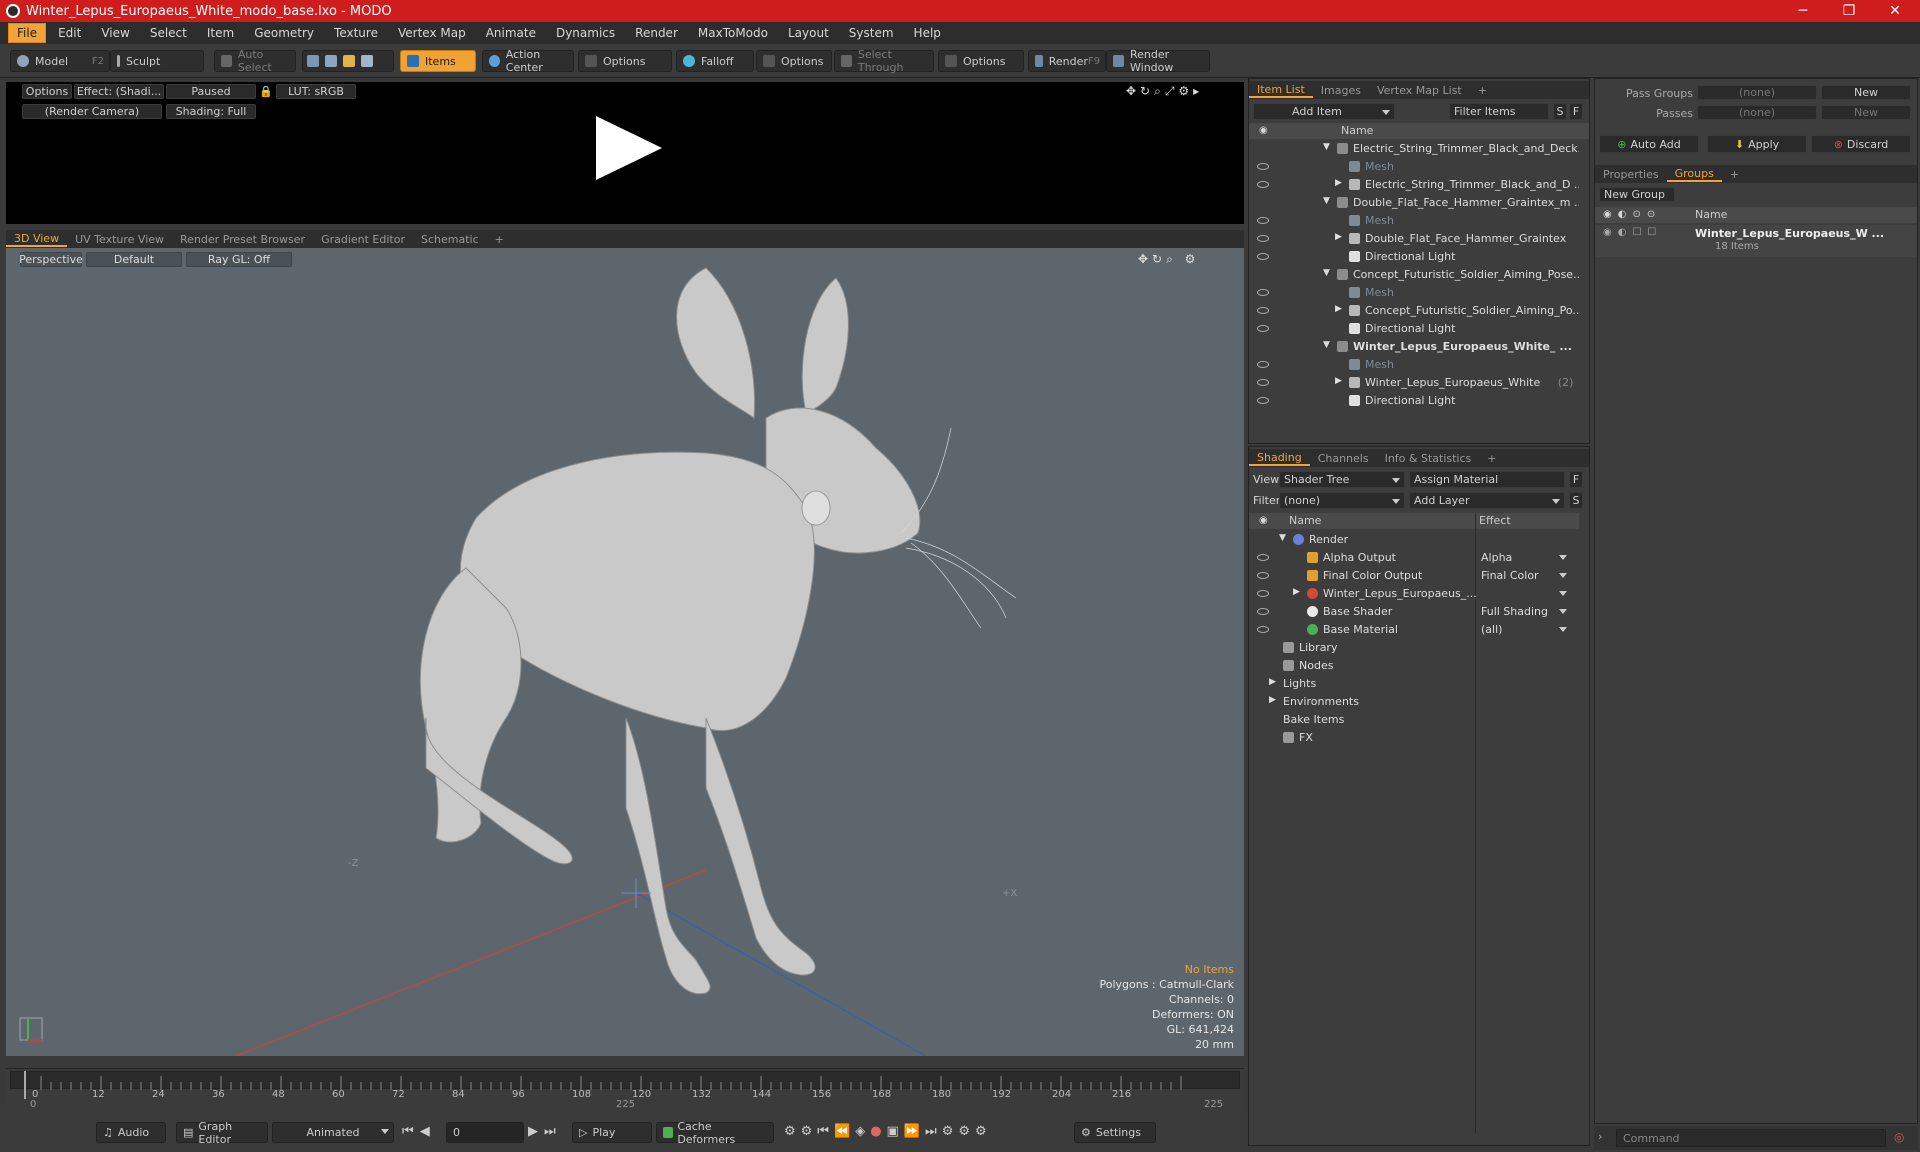  What do you see at coordinates (794, 61) in the screenshot?
I see `options-button-2: Options` at bounding box center [794, 61].